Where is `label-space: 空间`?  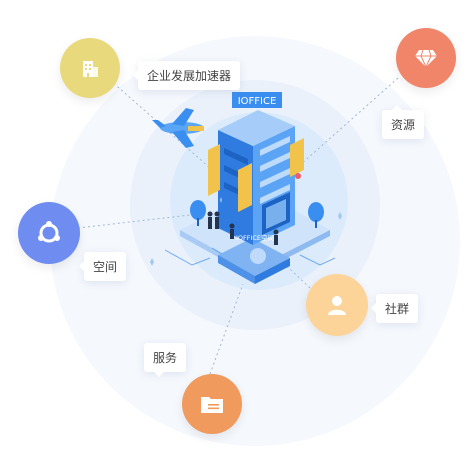 label-space: 空间 is located at coordinates (102, 266).